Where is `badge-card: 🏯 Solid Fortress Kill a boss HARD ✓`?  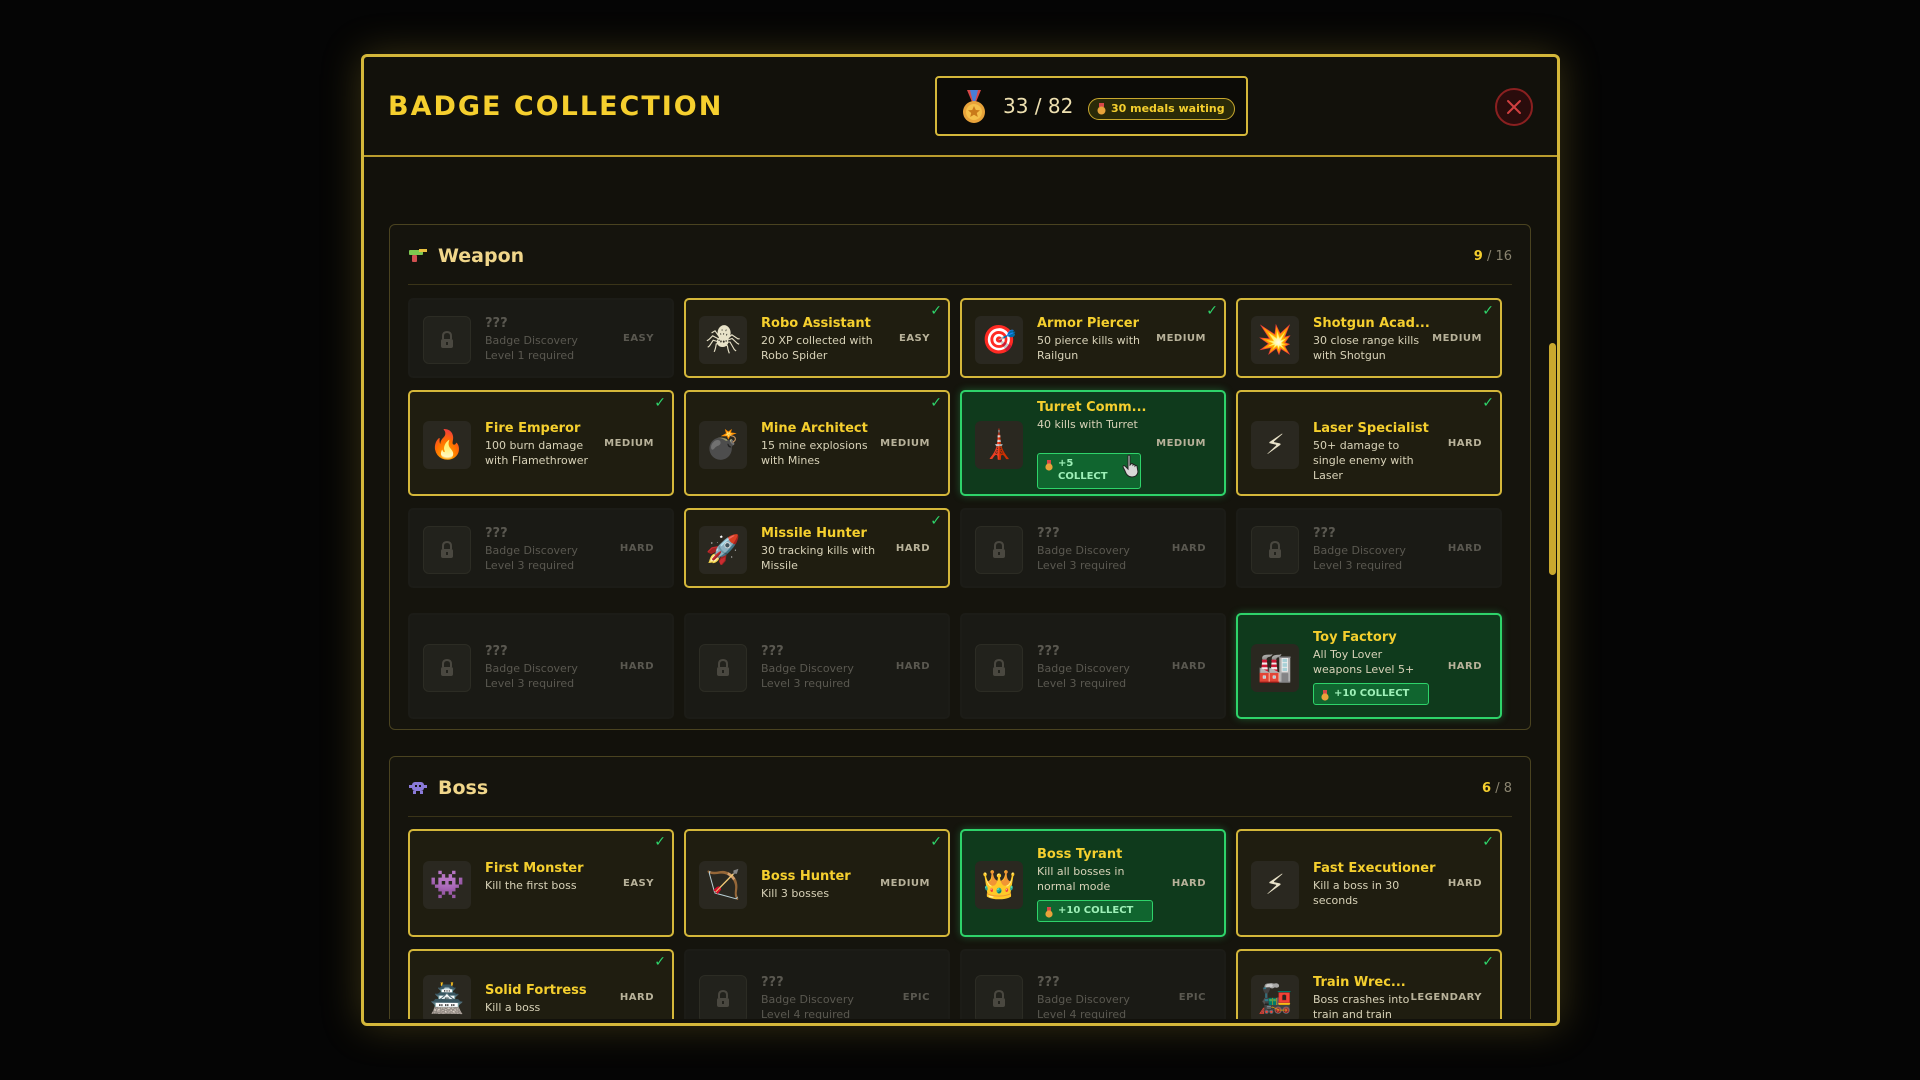 badge-card: 🏯 Solid Fortress Kill a boss HARD ✓ is located at coordinates (541, 984).